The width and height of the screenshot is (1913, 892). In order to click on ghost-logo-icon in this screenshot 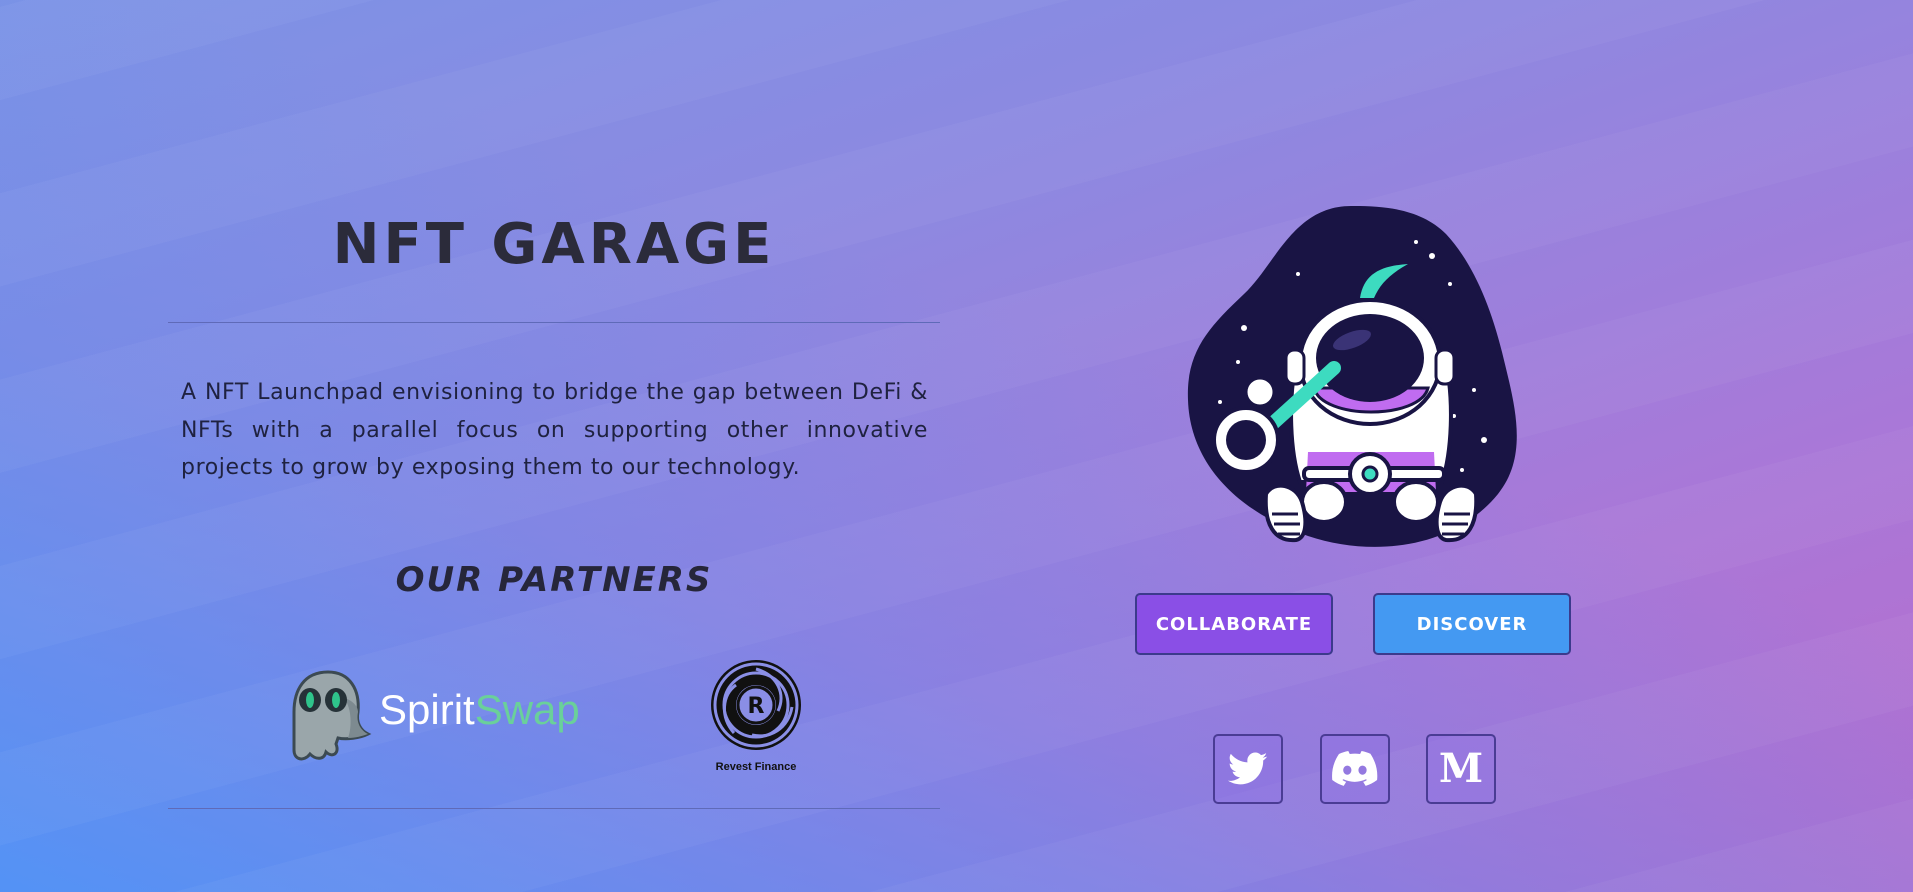, I will do `click(332, 715)`.